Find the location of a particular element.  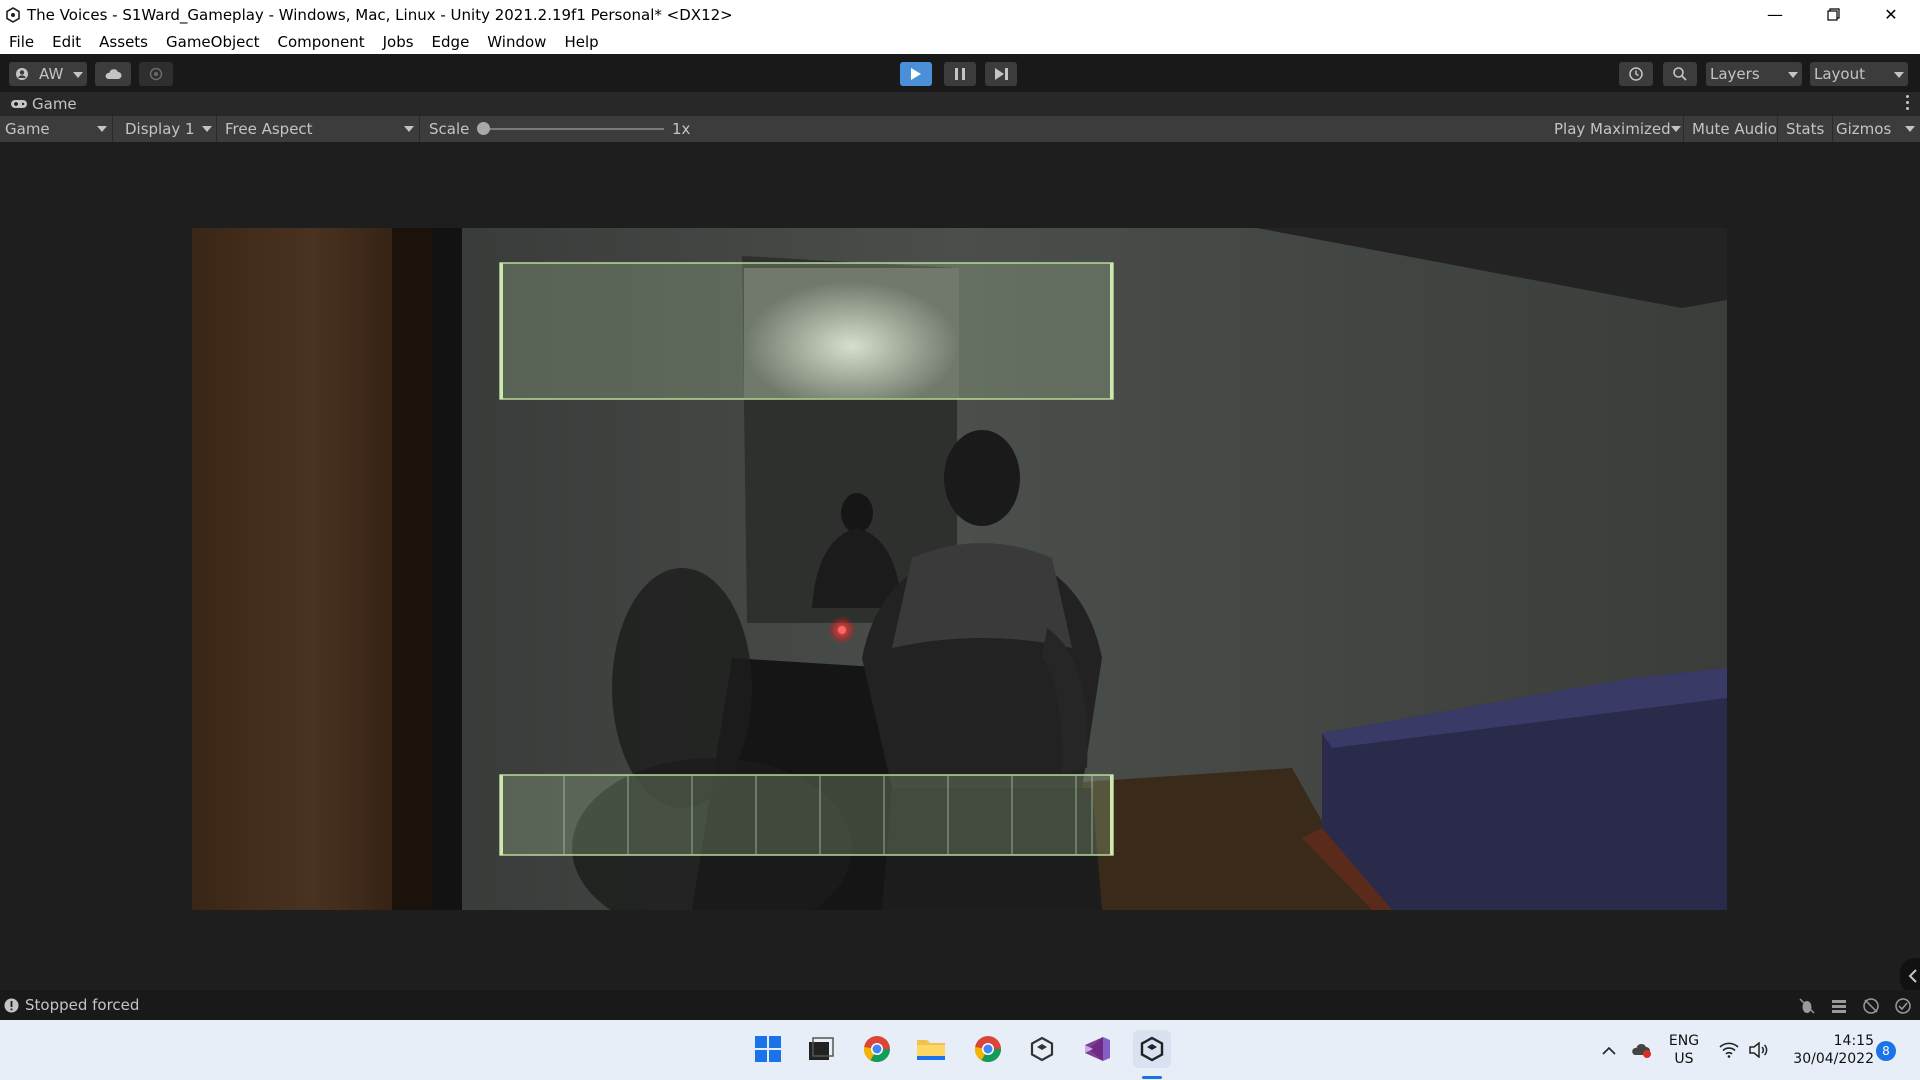

view-mode-label: Game is located at coordinates (27, 129).